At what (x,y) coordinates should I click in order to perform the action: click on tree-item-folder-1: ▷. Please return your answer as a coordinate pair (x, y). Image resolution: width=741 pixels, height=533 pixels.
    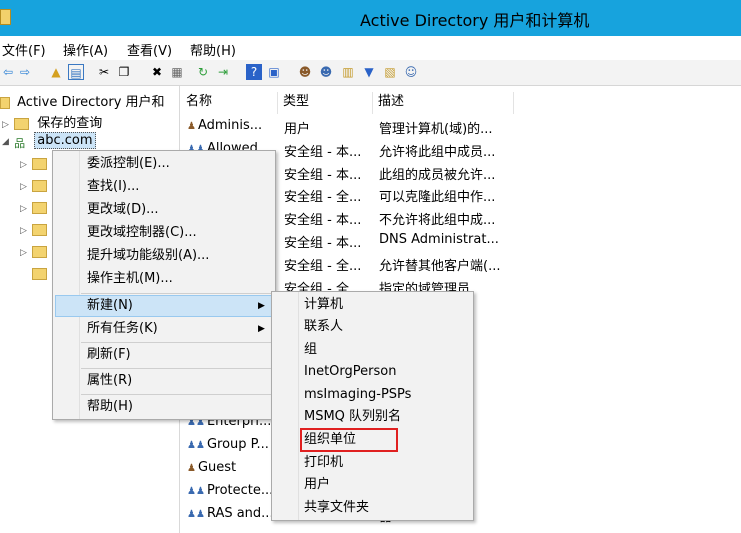
    Looking at the image, I should click on (34, 166).